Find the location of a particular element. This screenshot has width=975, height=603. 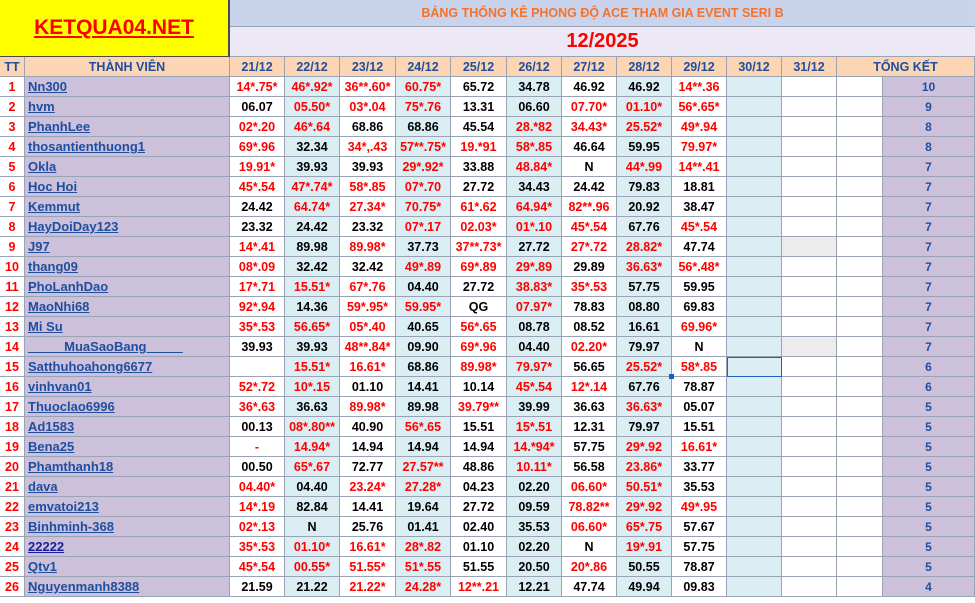

score-cell: 08*.09 is located at coordinates (257, 267).